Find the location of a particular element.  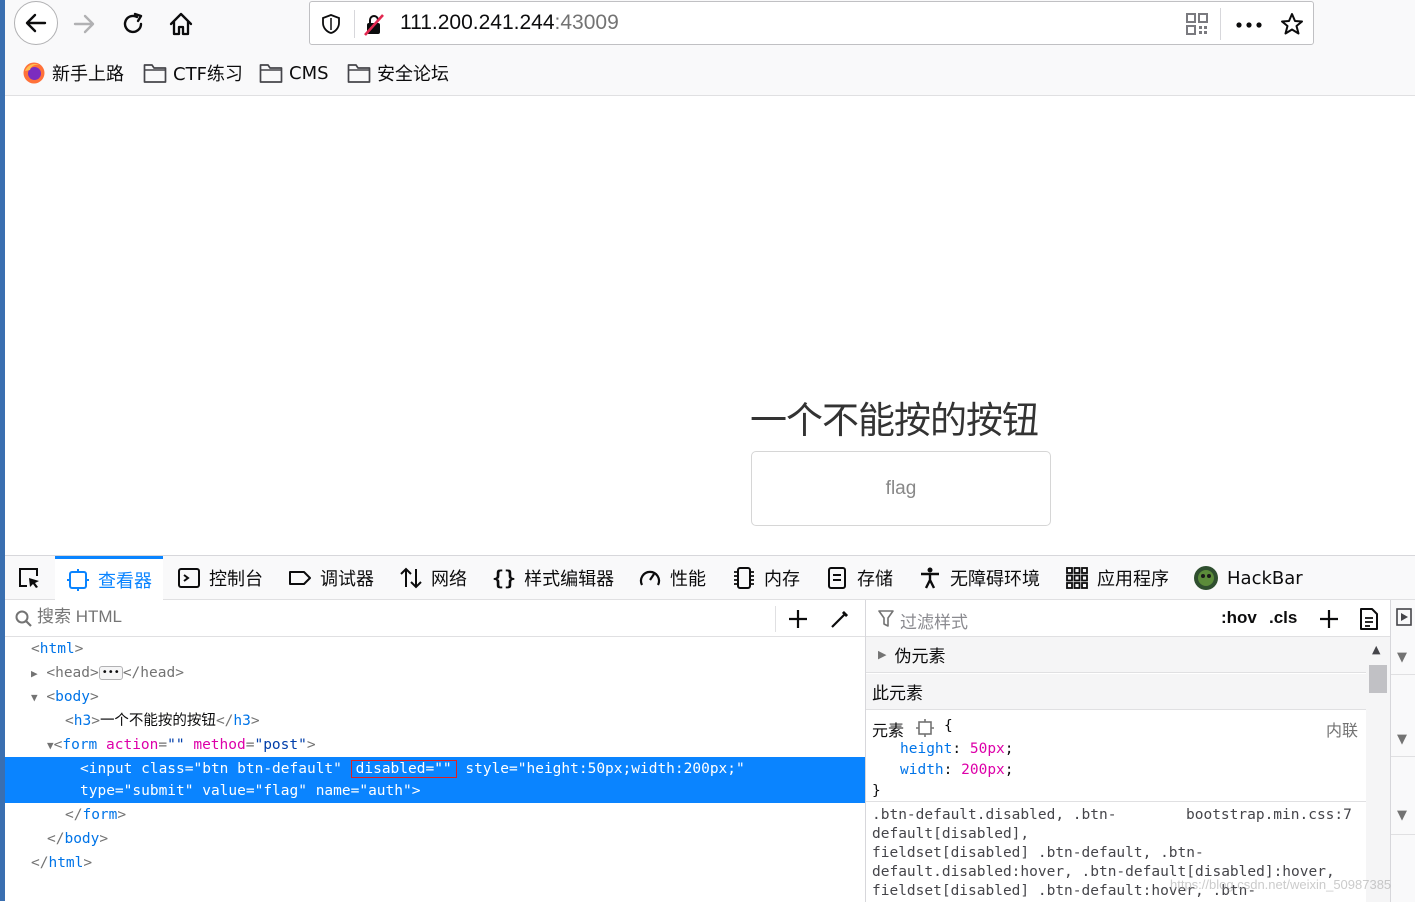

markup-line-html-close: </html> is located at coordinates (435, 863).